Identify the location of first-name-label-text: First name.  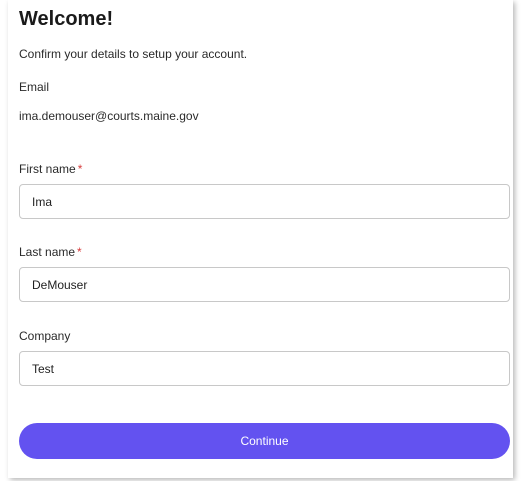
(47, 169).